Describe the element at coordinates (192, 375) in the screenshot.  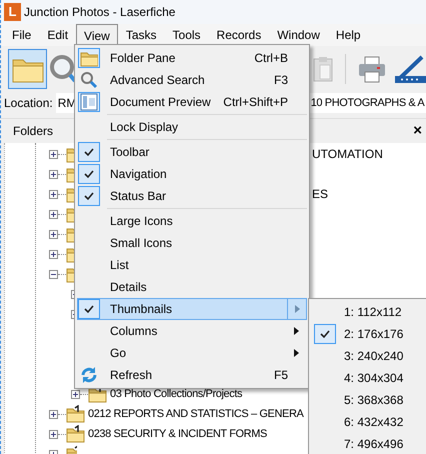
I see `menu-option: Refresh F5` at that location.